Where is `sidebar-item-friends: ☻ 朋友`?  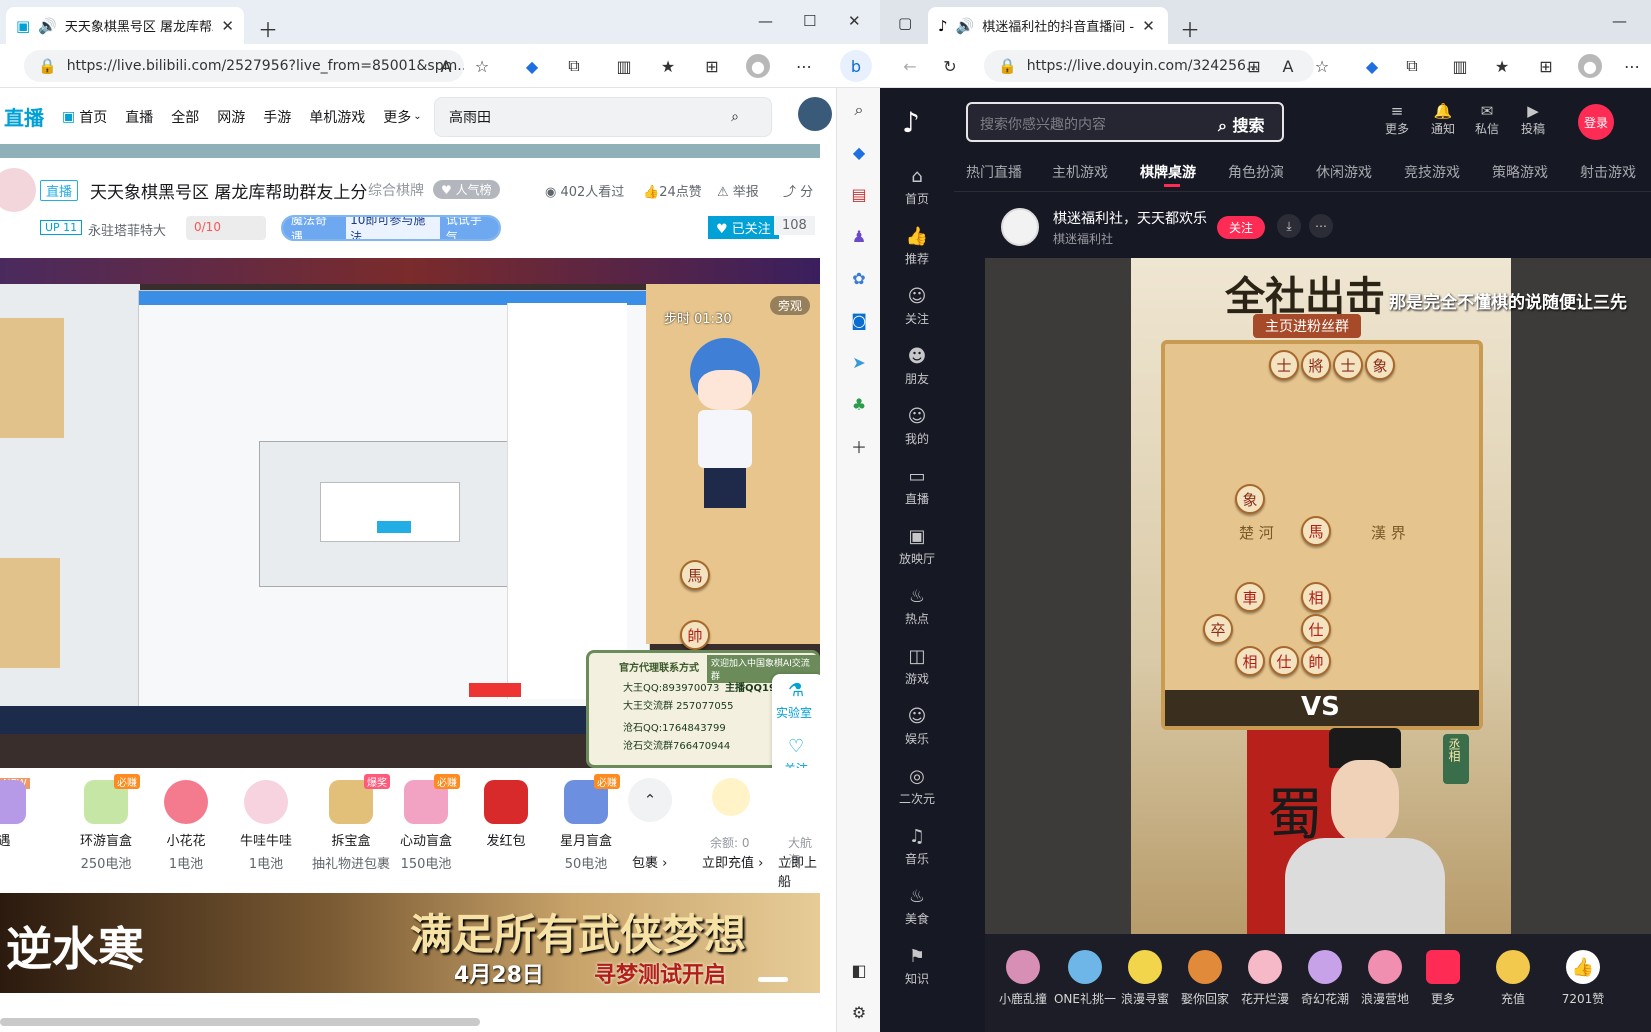 sidebar-item-friends: ☻ 朋友 is located at coordinates (917, 366).